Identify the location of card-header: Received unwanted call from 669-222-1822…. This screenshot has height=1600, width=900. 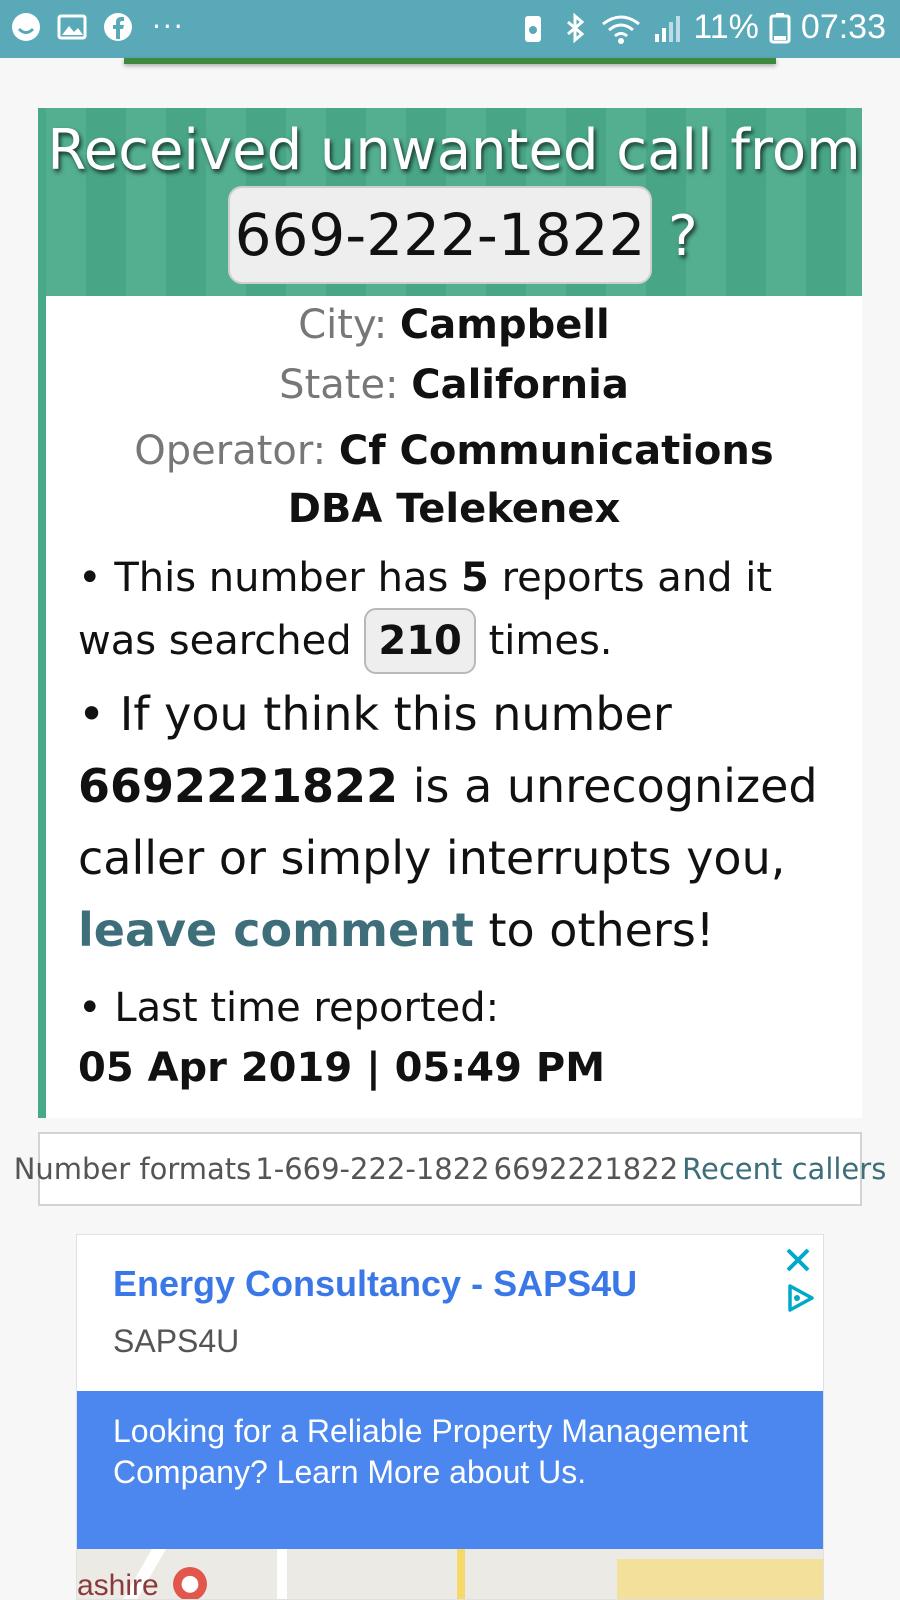
(454, 202).